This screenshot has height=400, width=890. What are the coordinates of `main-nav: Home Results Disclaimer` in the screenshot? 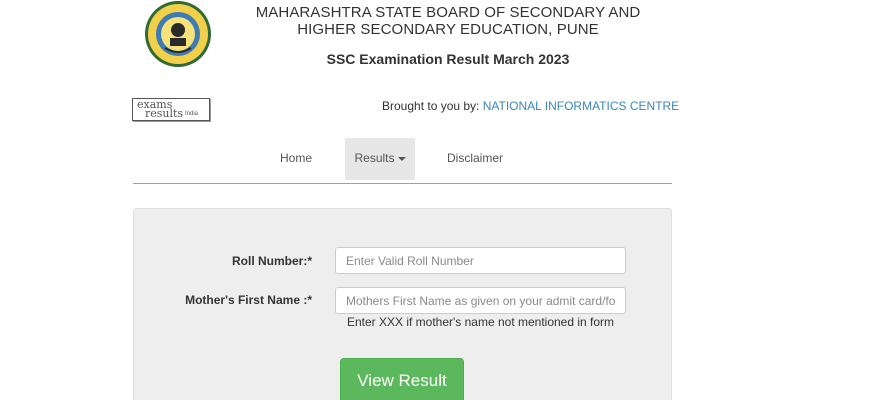 It's located at (402, 159).